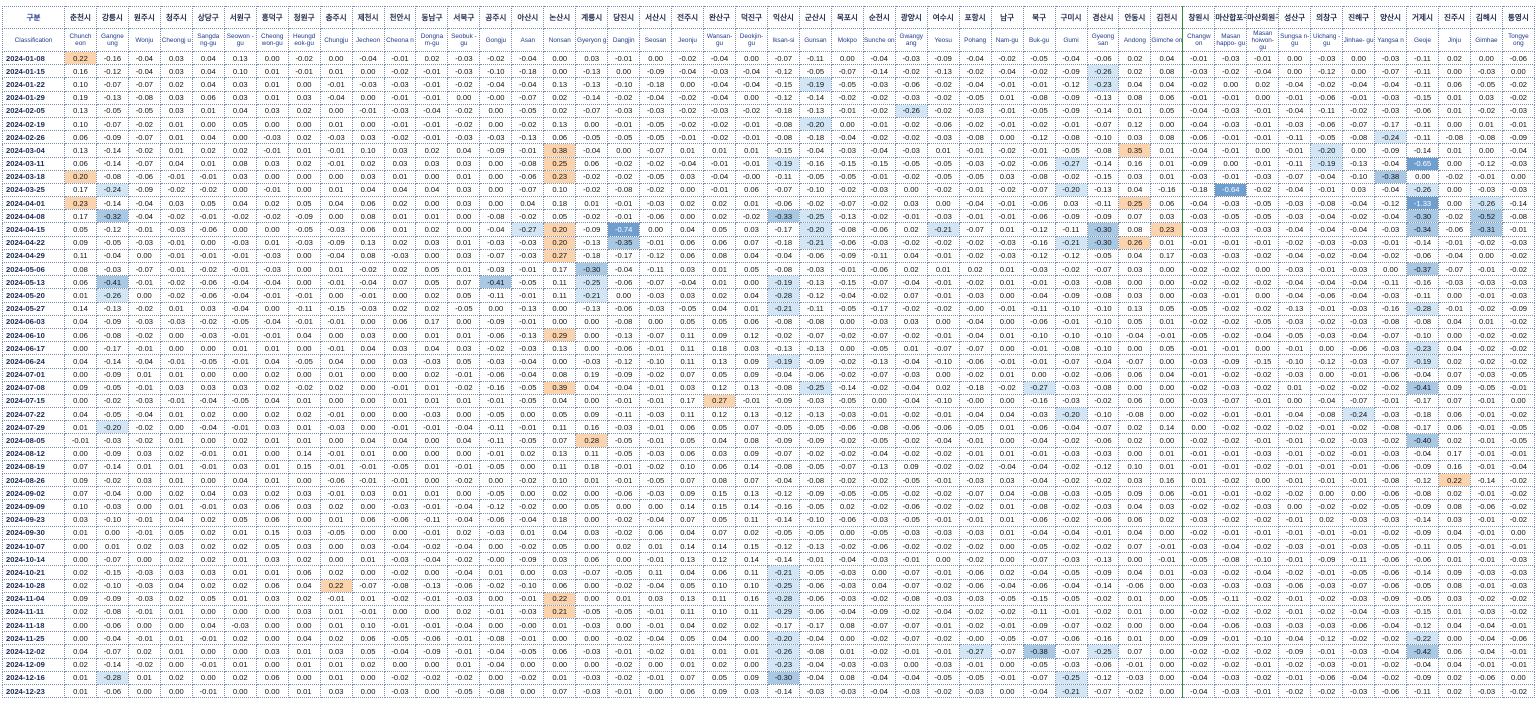 The width and height of the screenshot is (1536, 719). I want to click on table-cell: -0.09, so click(1199, 163).